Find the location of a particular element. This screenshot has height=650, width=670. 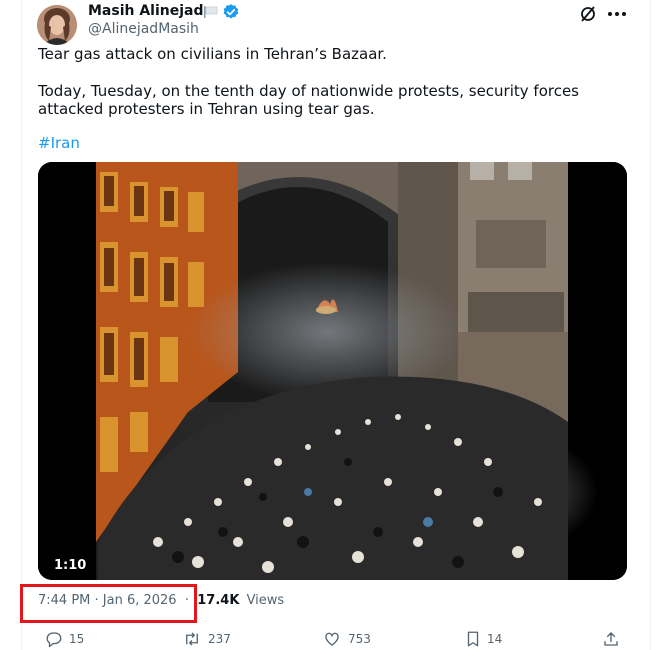

bookmark-count: 14 is located at coordinates (495, 639).